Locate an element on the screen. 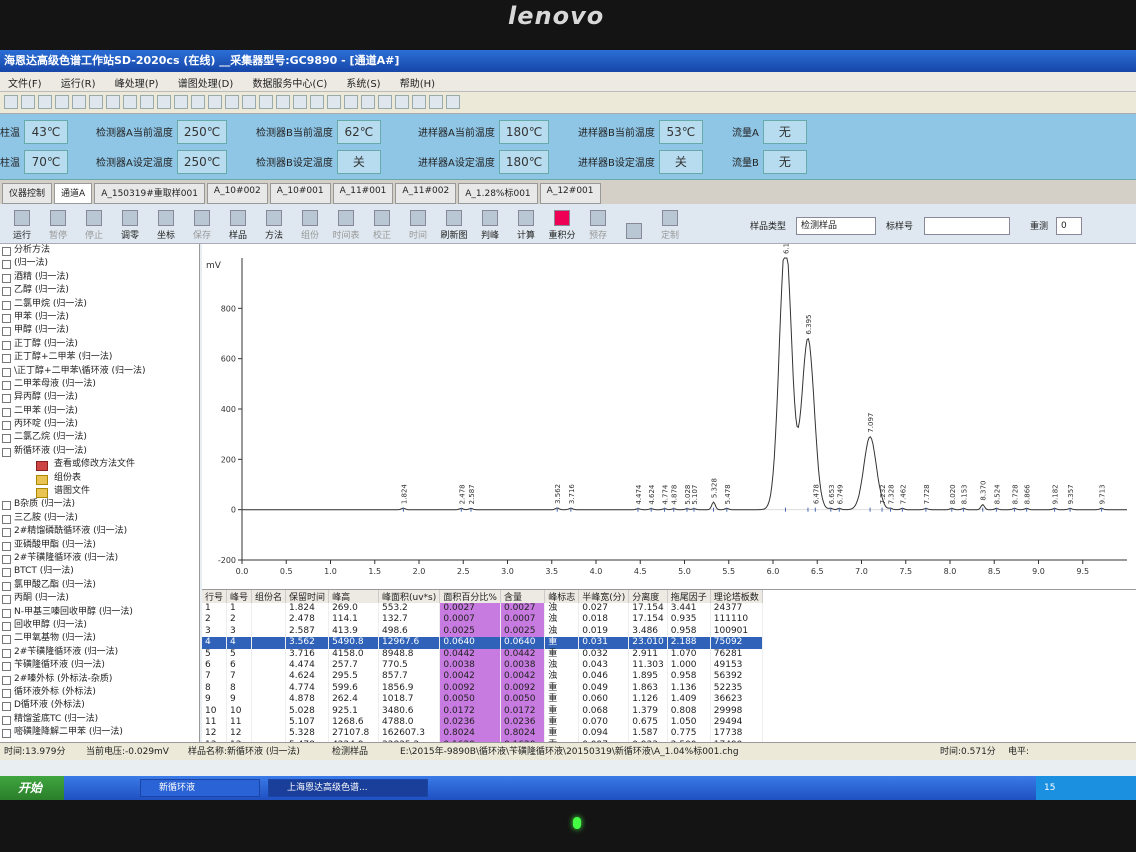 The image size is (1136, 852). tree-item: B杂质 (归一法) is located at coordinates (99, 504).